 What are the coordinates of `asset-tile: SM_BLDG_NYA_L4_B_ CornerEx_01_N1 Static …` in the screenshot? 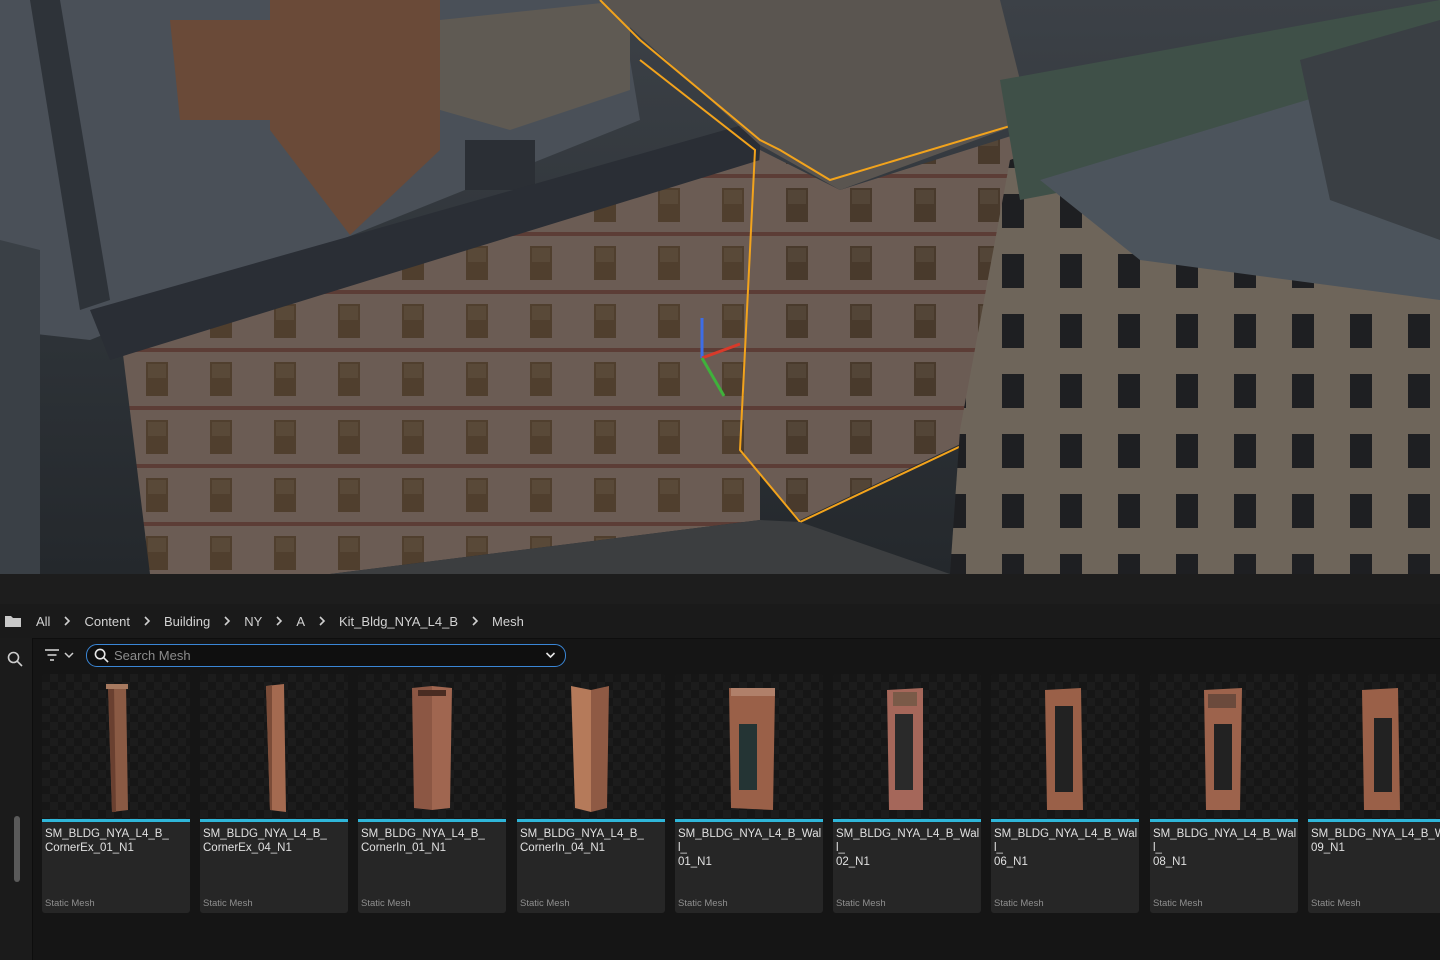 It's located at (116, 793).